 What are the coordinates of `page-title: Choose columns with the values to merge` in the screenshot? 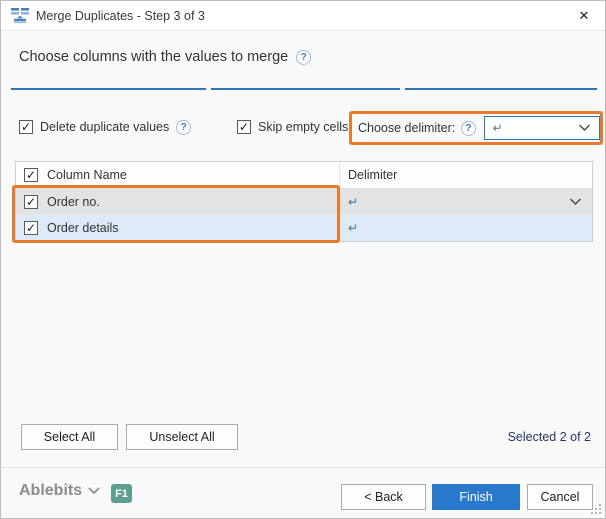 It's located at (154, 57).